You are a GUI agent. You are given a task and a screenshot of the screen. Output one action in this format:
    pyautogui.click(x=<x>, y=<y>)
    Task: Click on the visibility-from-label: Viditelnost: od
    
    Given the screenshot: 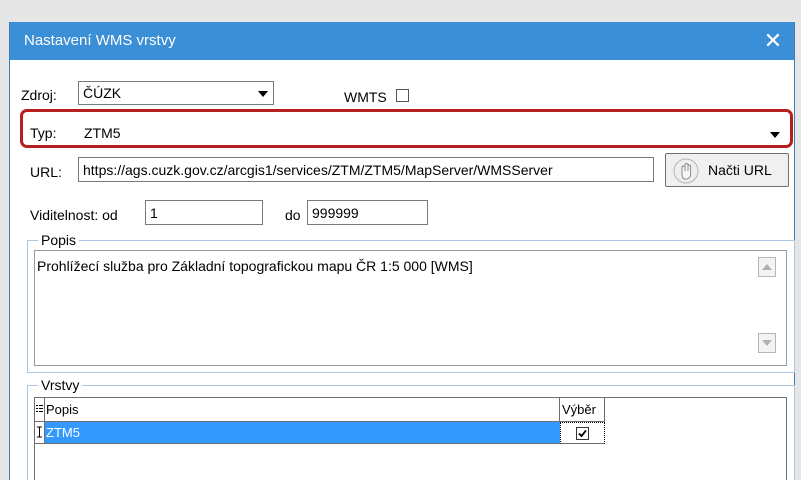 What is the action you would take?
    pyautogui.click(x=74, y=215)
    